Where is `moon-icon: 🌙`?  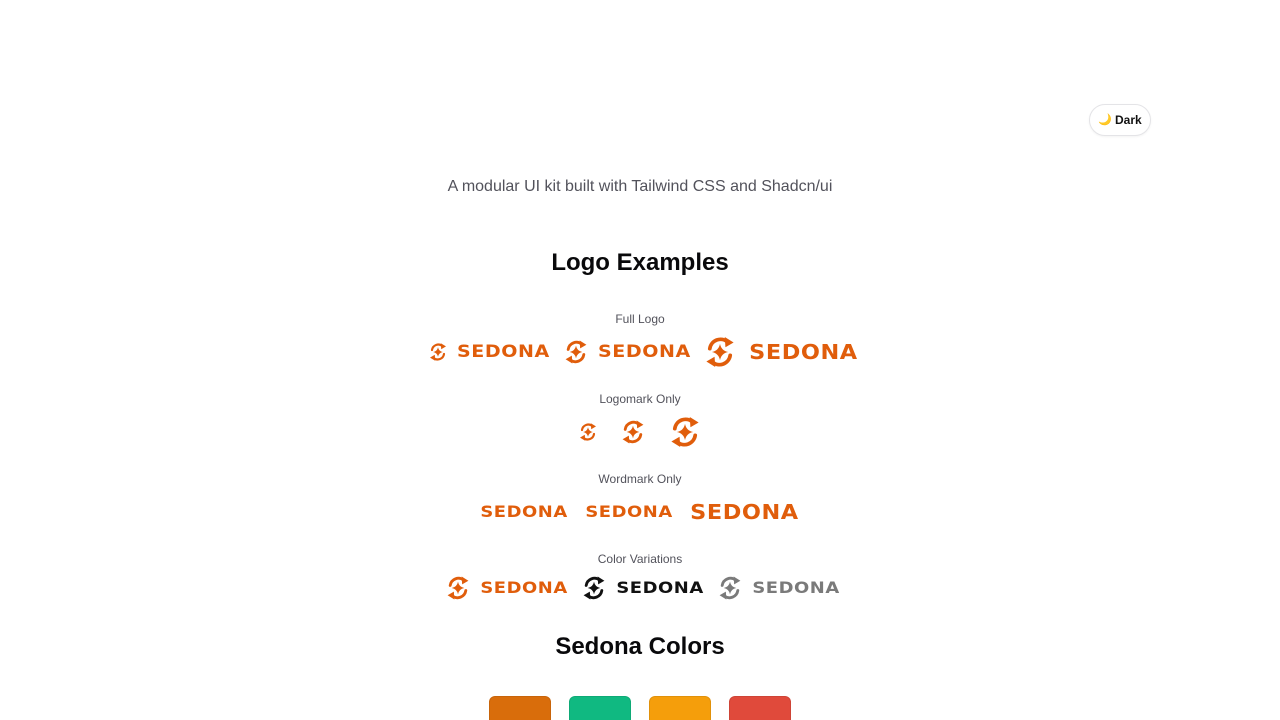
moon-icon: 🌙 is located at coordinates (1105, 119).